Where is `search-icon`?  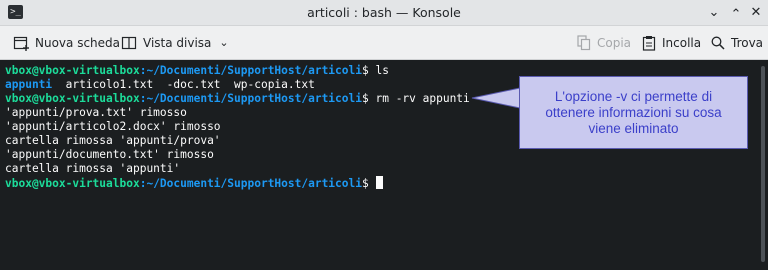 search-icon is located at coordinates (718, 43).